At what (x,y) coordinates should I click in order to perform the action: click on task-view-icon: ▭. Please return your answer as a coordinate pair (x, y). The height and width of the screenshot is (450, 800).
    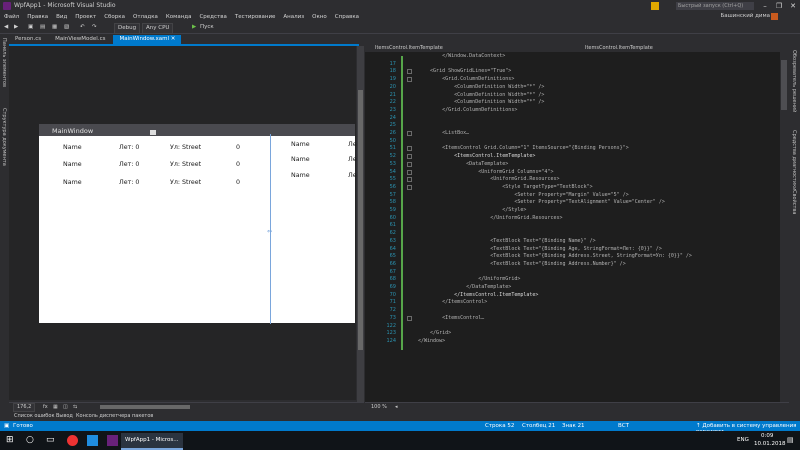
    Looking at the image, I should click on (51, 440).